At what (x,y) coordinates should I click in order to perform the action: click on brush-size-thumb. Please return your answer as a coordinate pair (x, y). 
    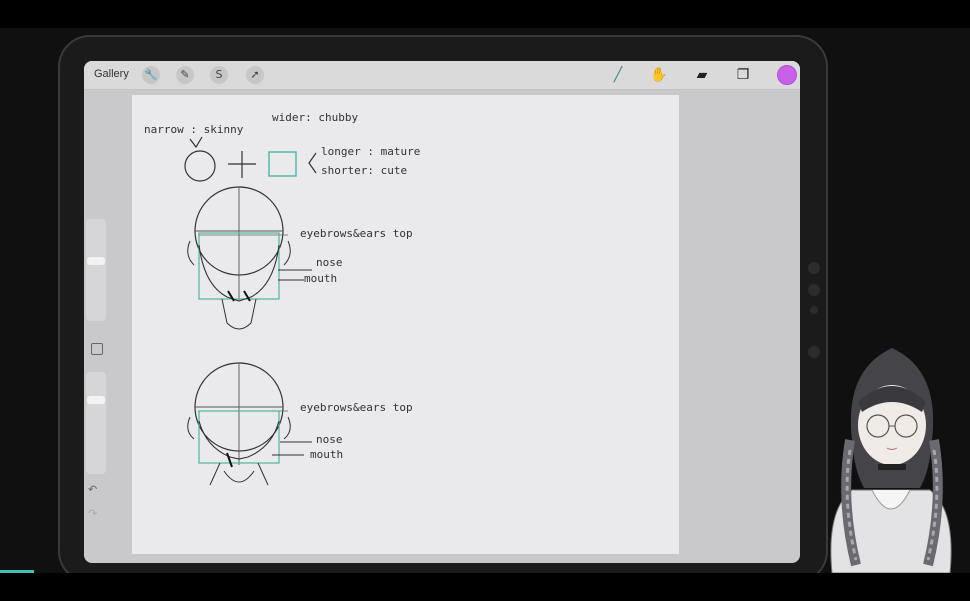
    Looking at the image, I should click on (96, 261).